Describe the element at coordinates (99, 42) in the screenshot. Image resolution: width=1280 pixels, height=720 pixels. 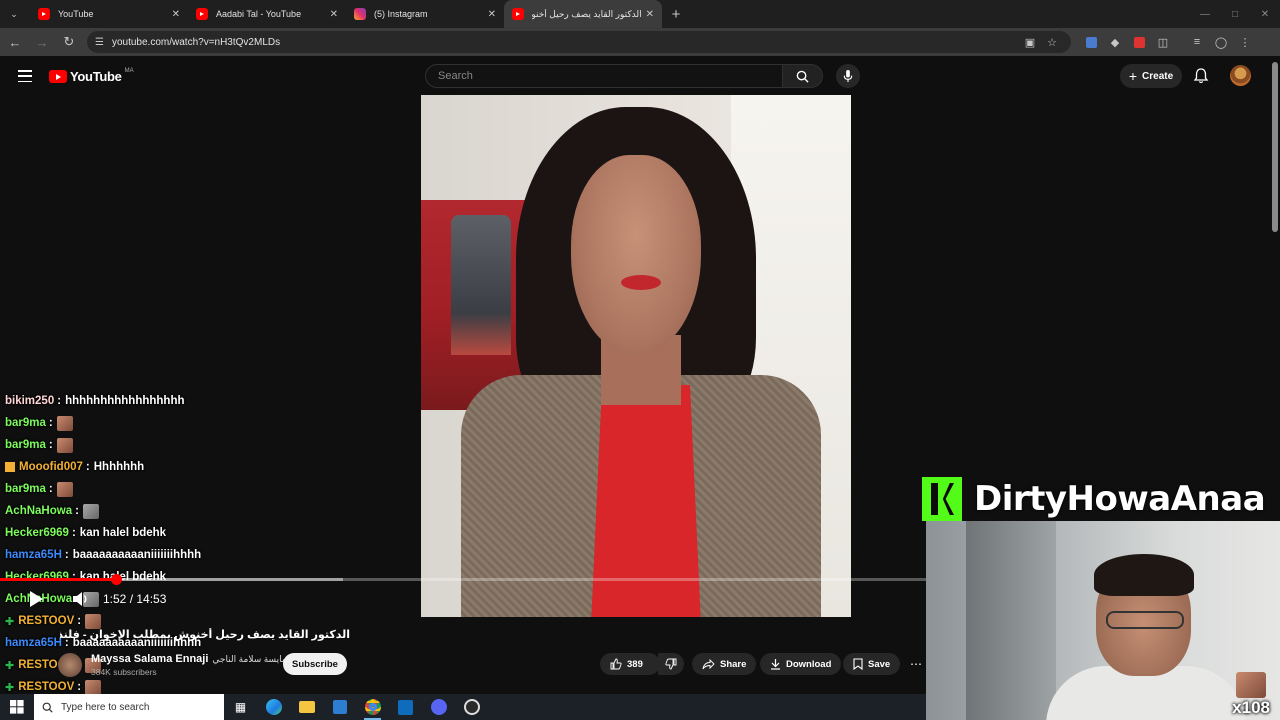
I see `site-info-icon: ☰` at that location.